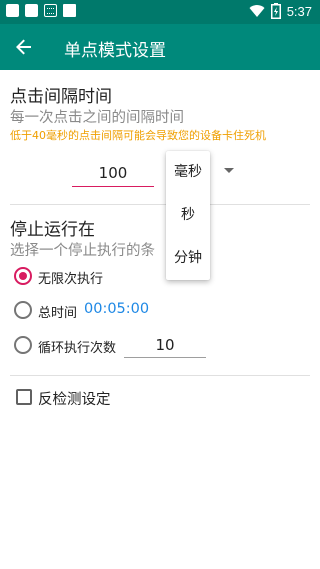 The width and height of the screenshot is (320, 569). What do you see at coordinates (115, 51) in the screenshot?
I see `page-title: 单点模式设置` at bounding box center [115, 51].